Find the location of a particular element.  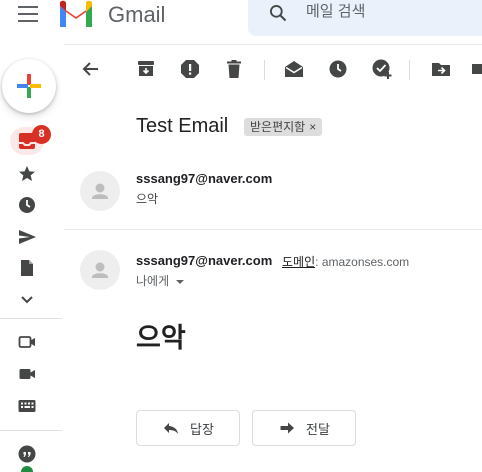

sender-domain-info: 도메인: amazonses.com is located at coordinates (345, 261).